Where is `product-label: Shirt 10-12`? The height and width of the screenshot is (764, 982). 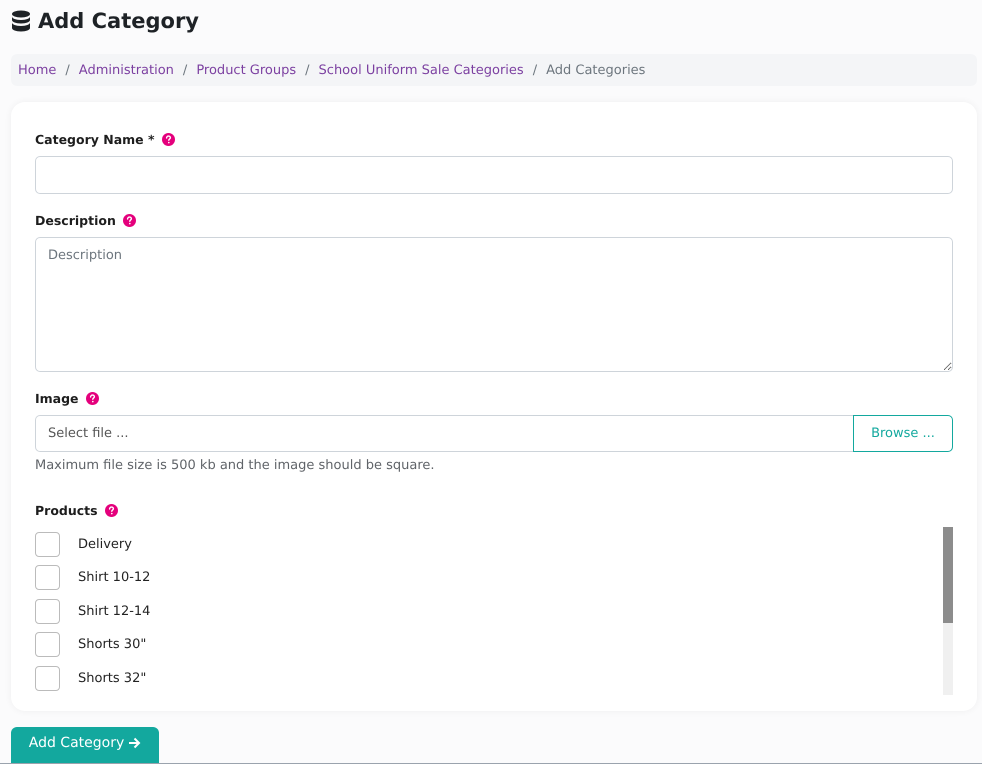 product-label: Shirt 10-12 is located at coordinates (114, 578).